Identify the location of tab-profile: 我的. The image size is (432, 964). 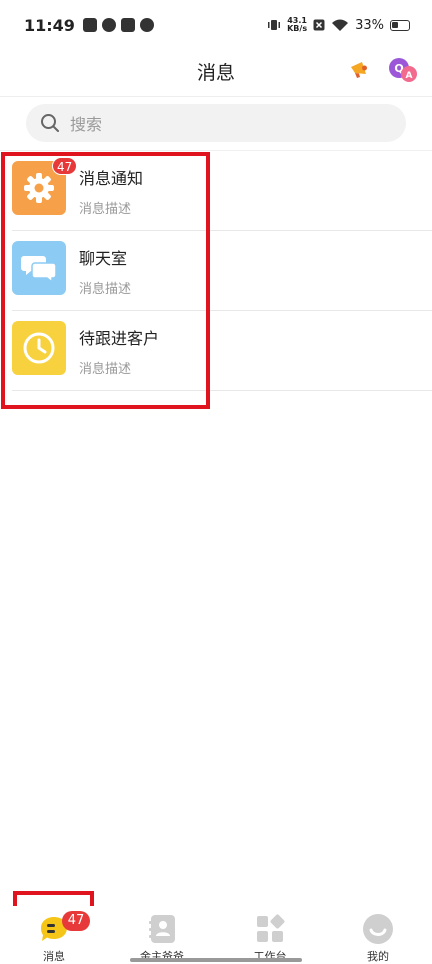
(378, 935).